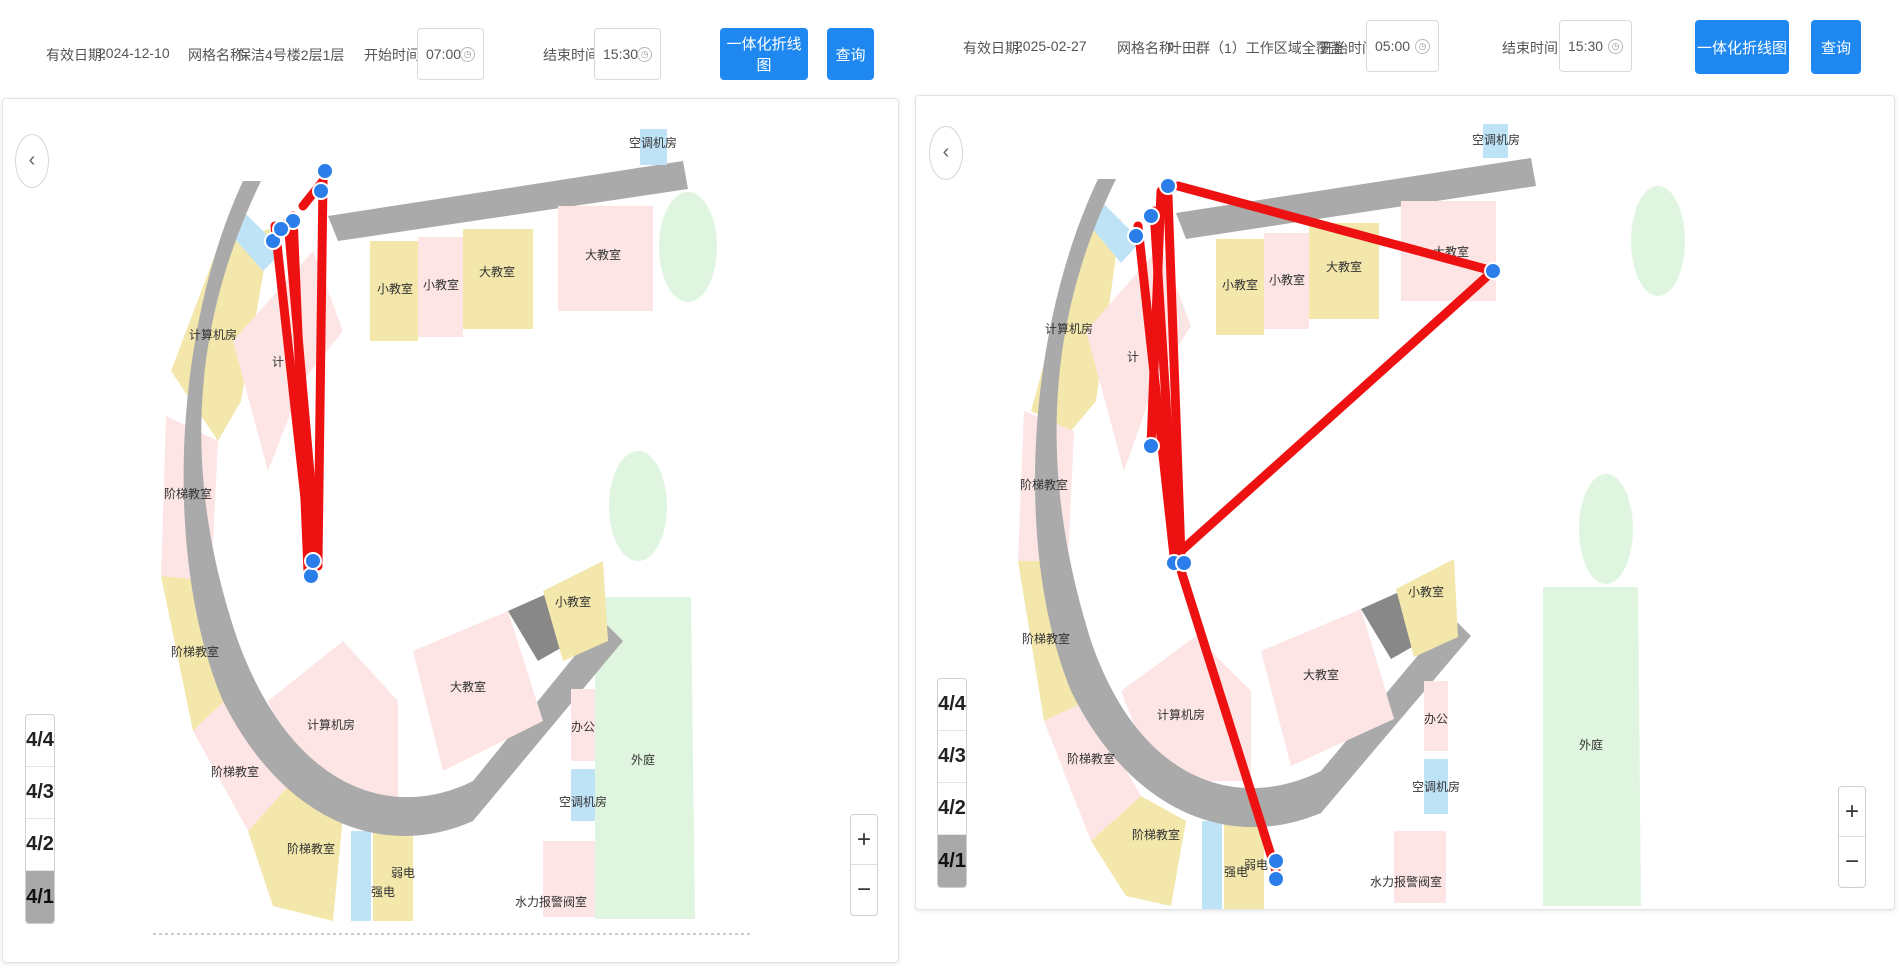  I want to click on date-value: 2025-02-27, so click(1051, 46).